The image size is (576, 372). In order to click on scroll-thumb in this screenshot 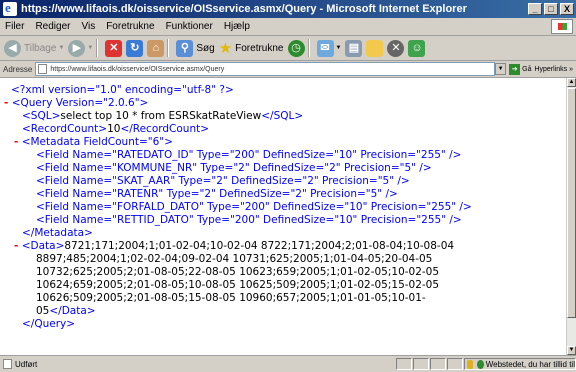, I will do `click(571, 203)`.